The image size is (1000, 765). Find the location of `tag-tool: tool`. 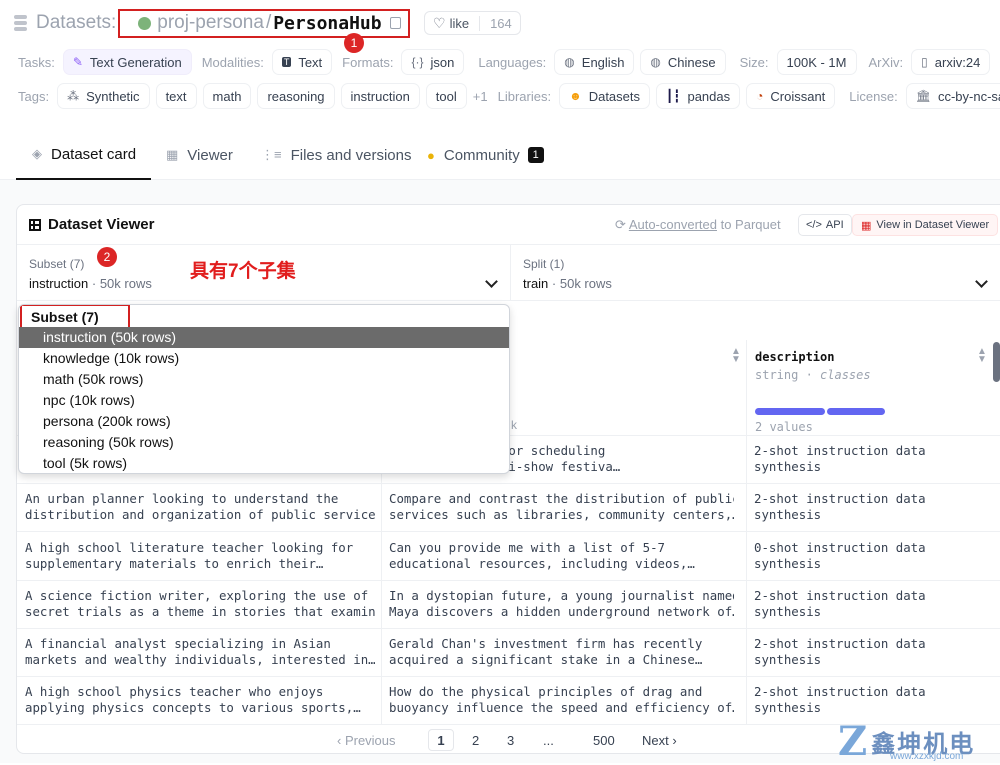

tag-tool: tool is located at coordinates (446, 96).